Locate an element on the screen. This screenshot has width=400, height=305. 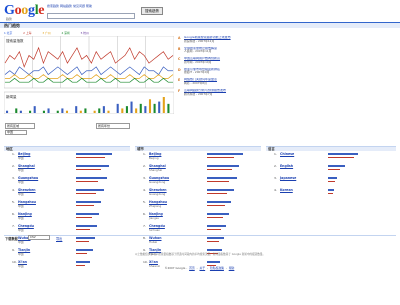
news-marker: A is located at coordinates (179, 38).